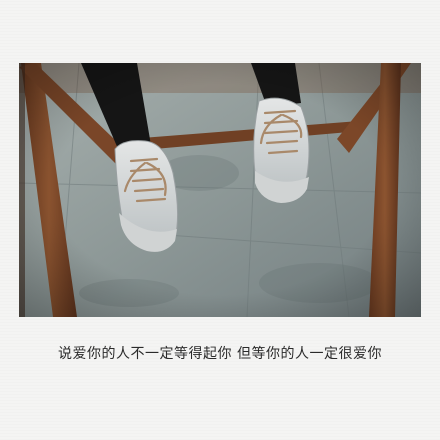 This screenshot has height=440, width=440. What do you see at coordinates (220, 354) in the screenshot?
I see `quote-caption: 说爱你的人不一定等得起你 但等你的人一定很爱你` at bounding box center [220, 354].